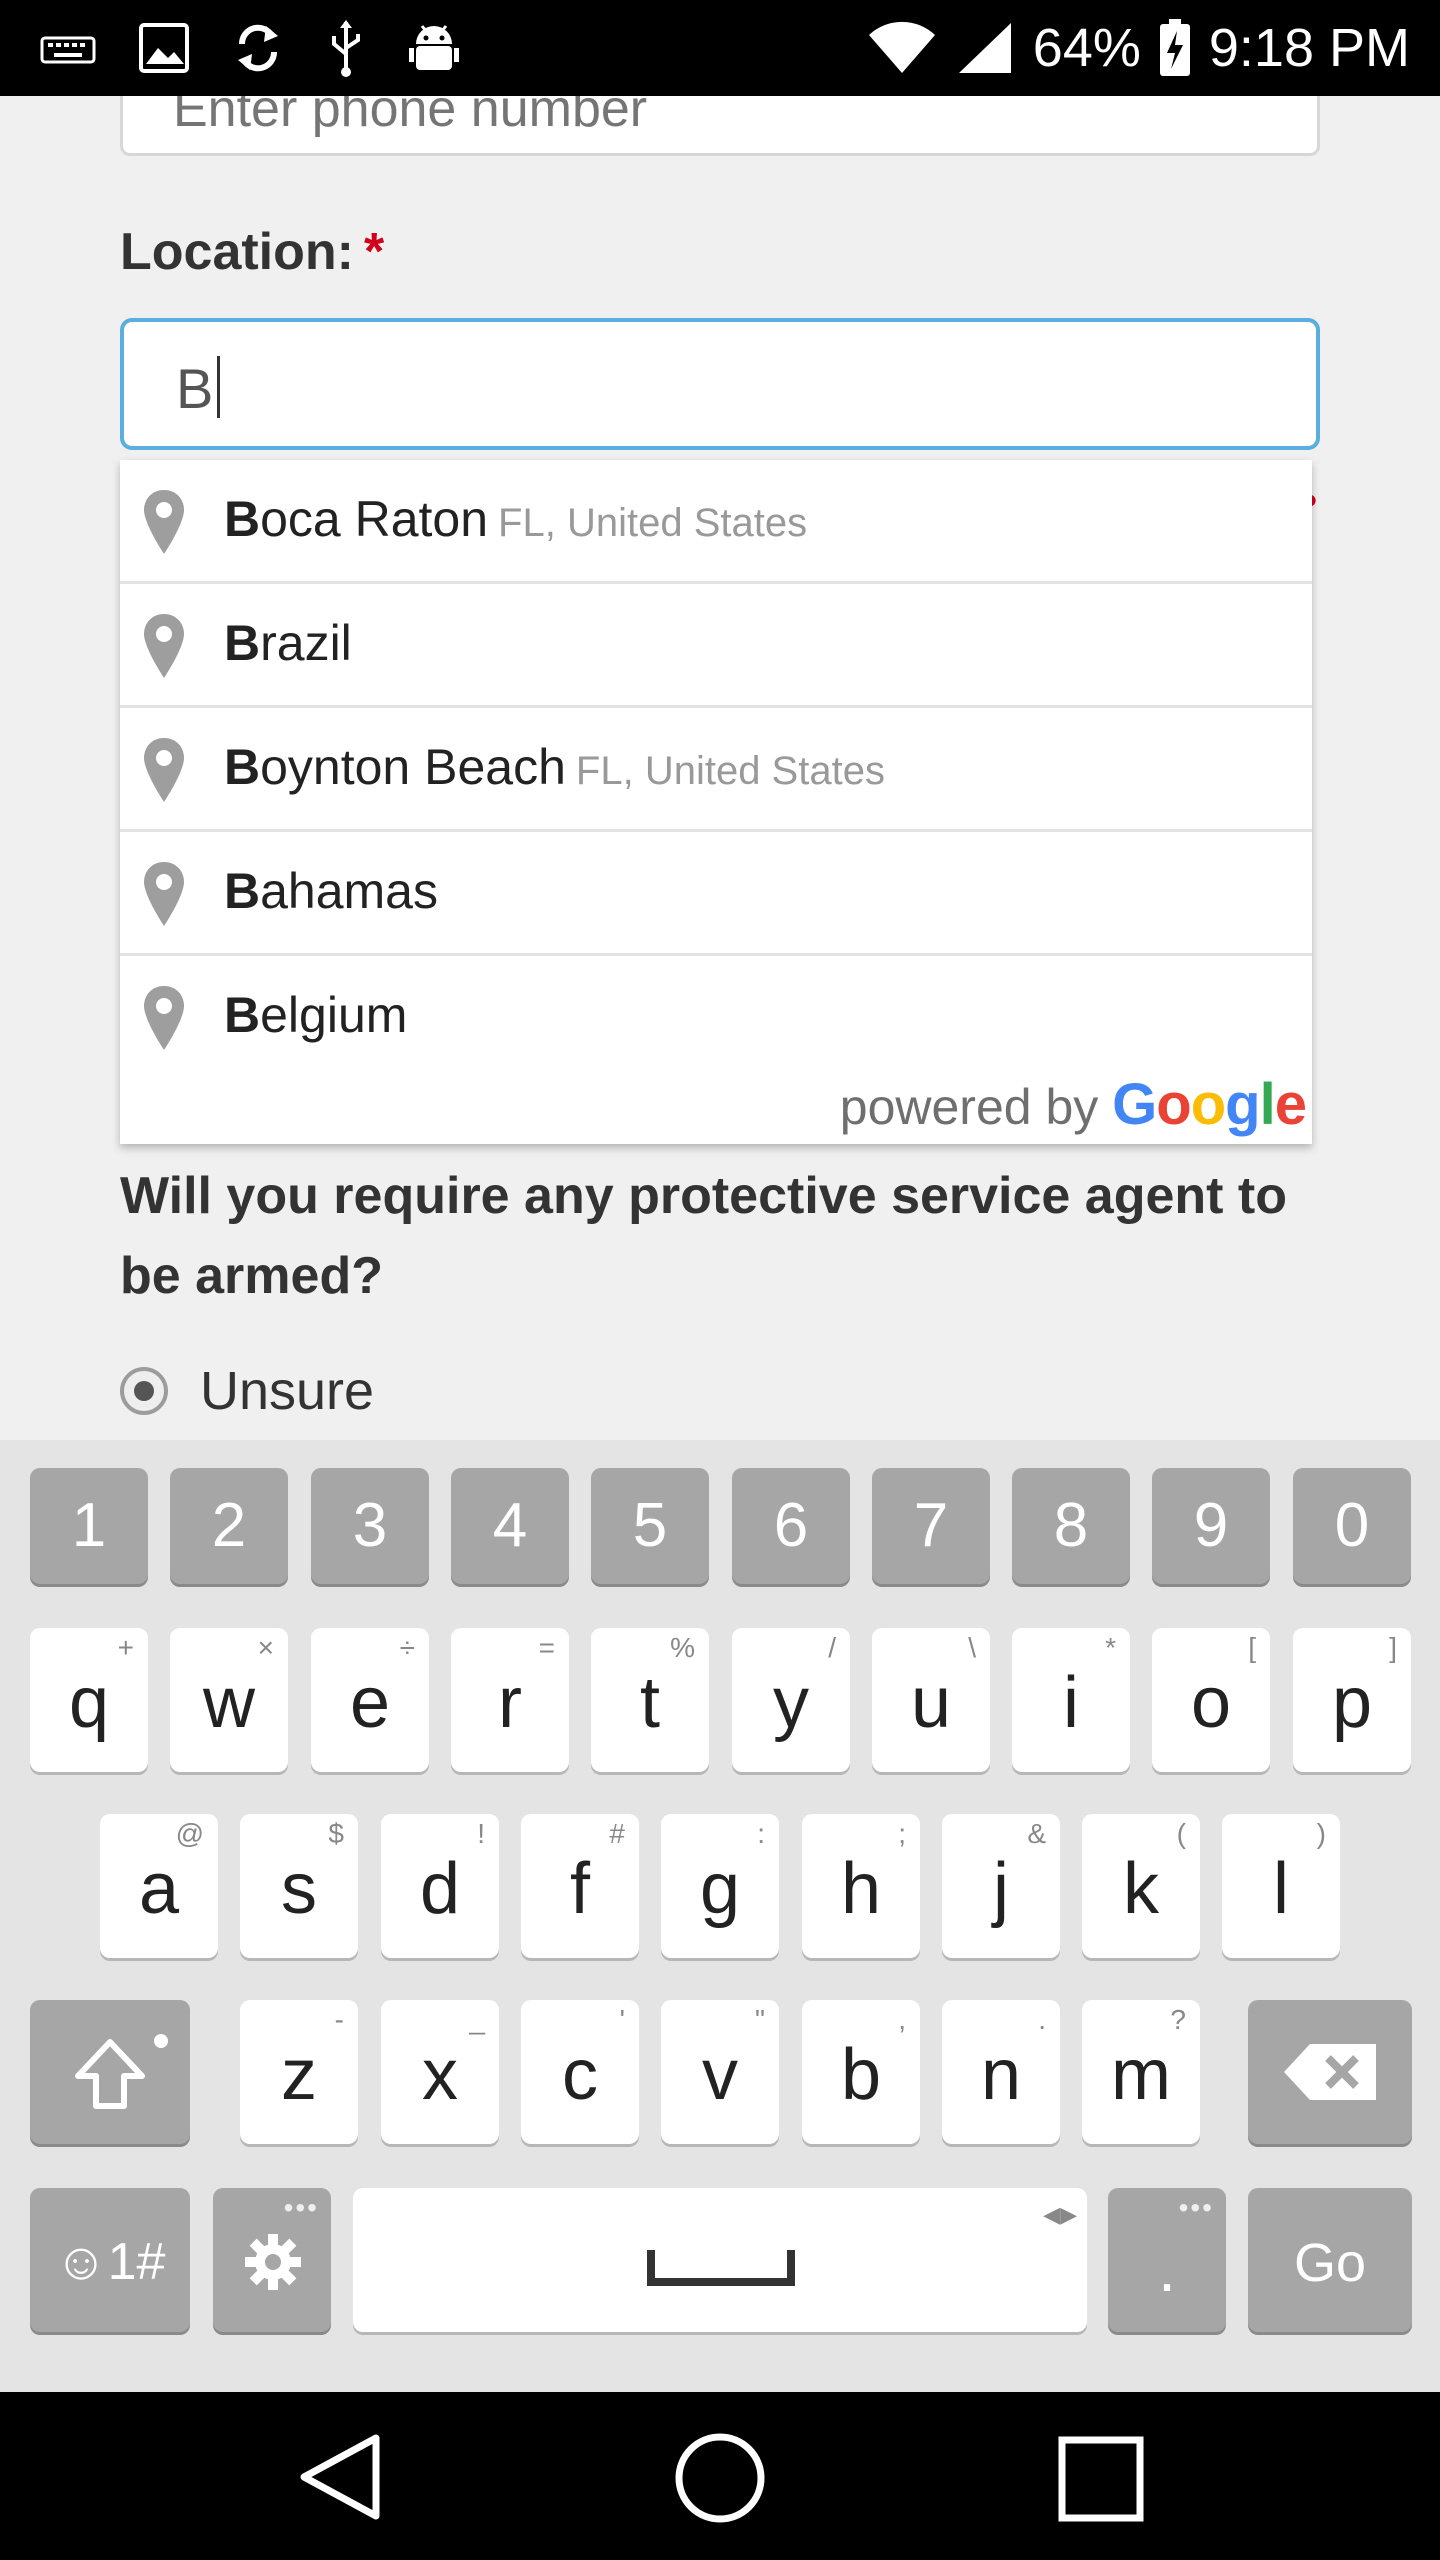 The image size is (1440, 2560). What do you see at coordinates (346, 48) in the screenshot?
I see `usb-icon` at bounding box center [346, 48].